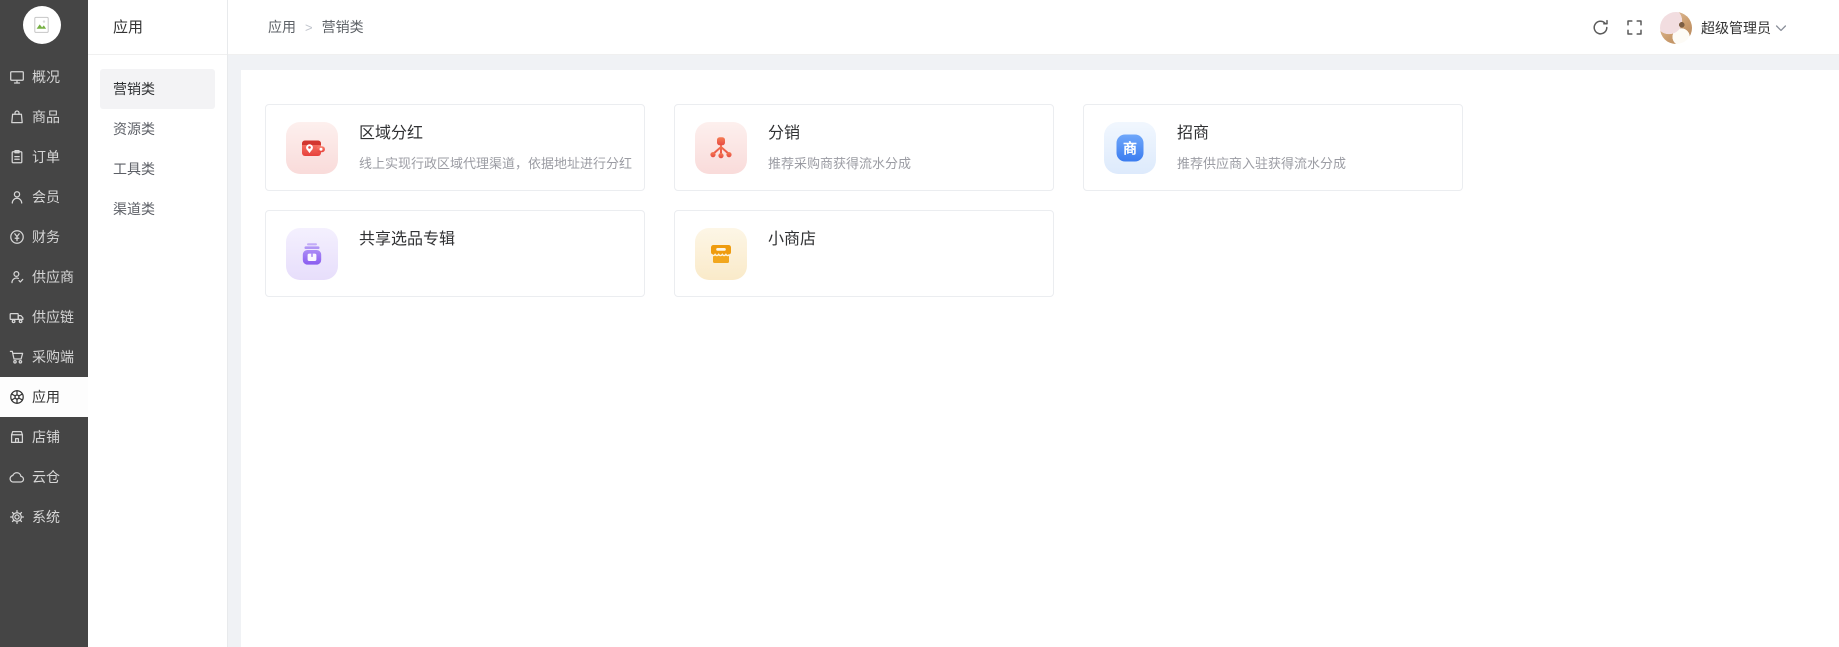 The height and width of the screenshot is (647, 1839). What do you see at coordinates (53, 317) in the screenshot?
I see `sidebar-item-label: 供应链` at bounding box center [53, 317].